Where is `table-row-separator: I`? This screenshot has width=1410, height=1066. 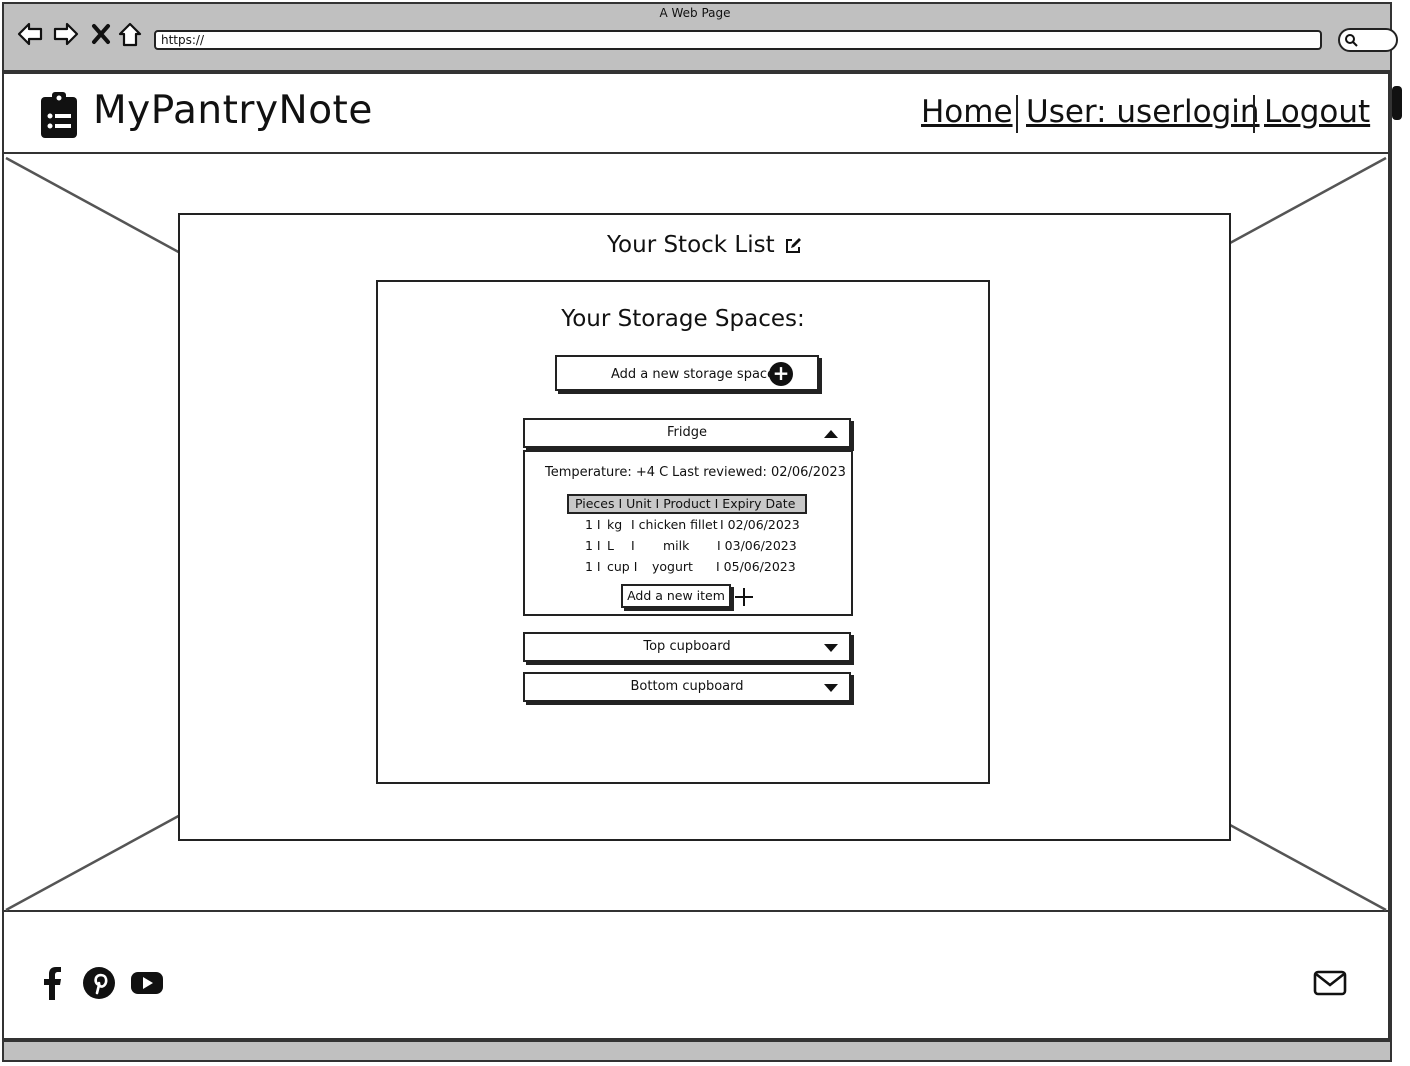
table-row-separator: I is located at coordinates (633, 545).